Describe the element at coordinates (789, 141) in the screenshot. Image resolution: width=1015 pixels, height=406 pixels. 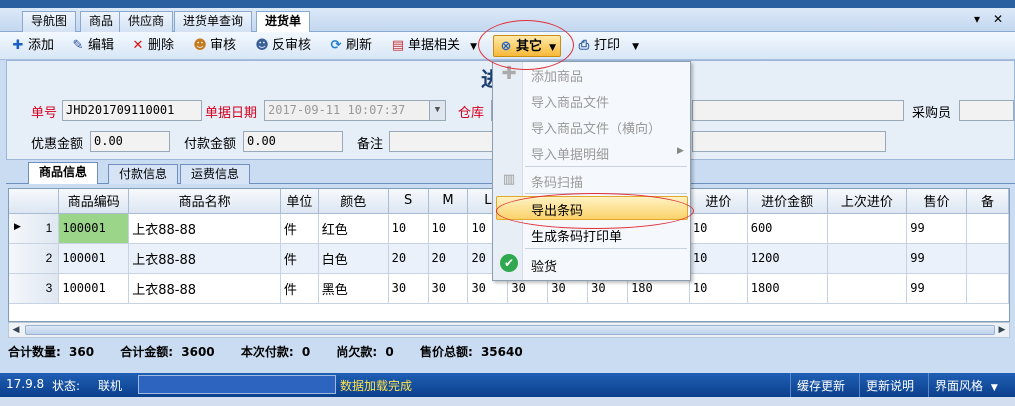
I see `remark-field-tail` at that location.